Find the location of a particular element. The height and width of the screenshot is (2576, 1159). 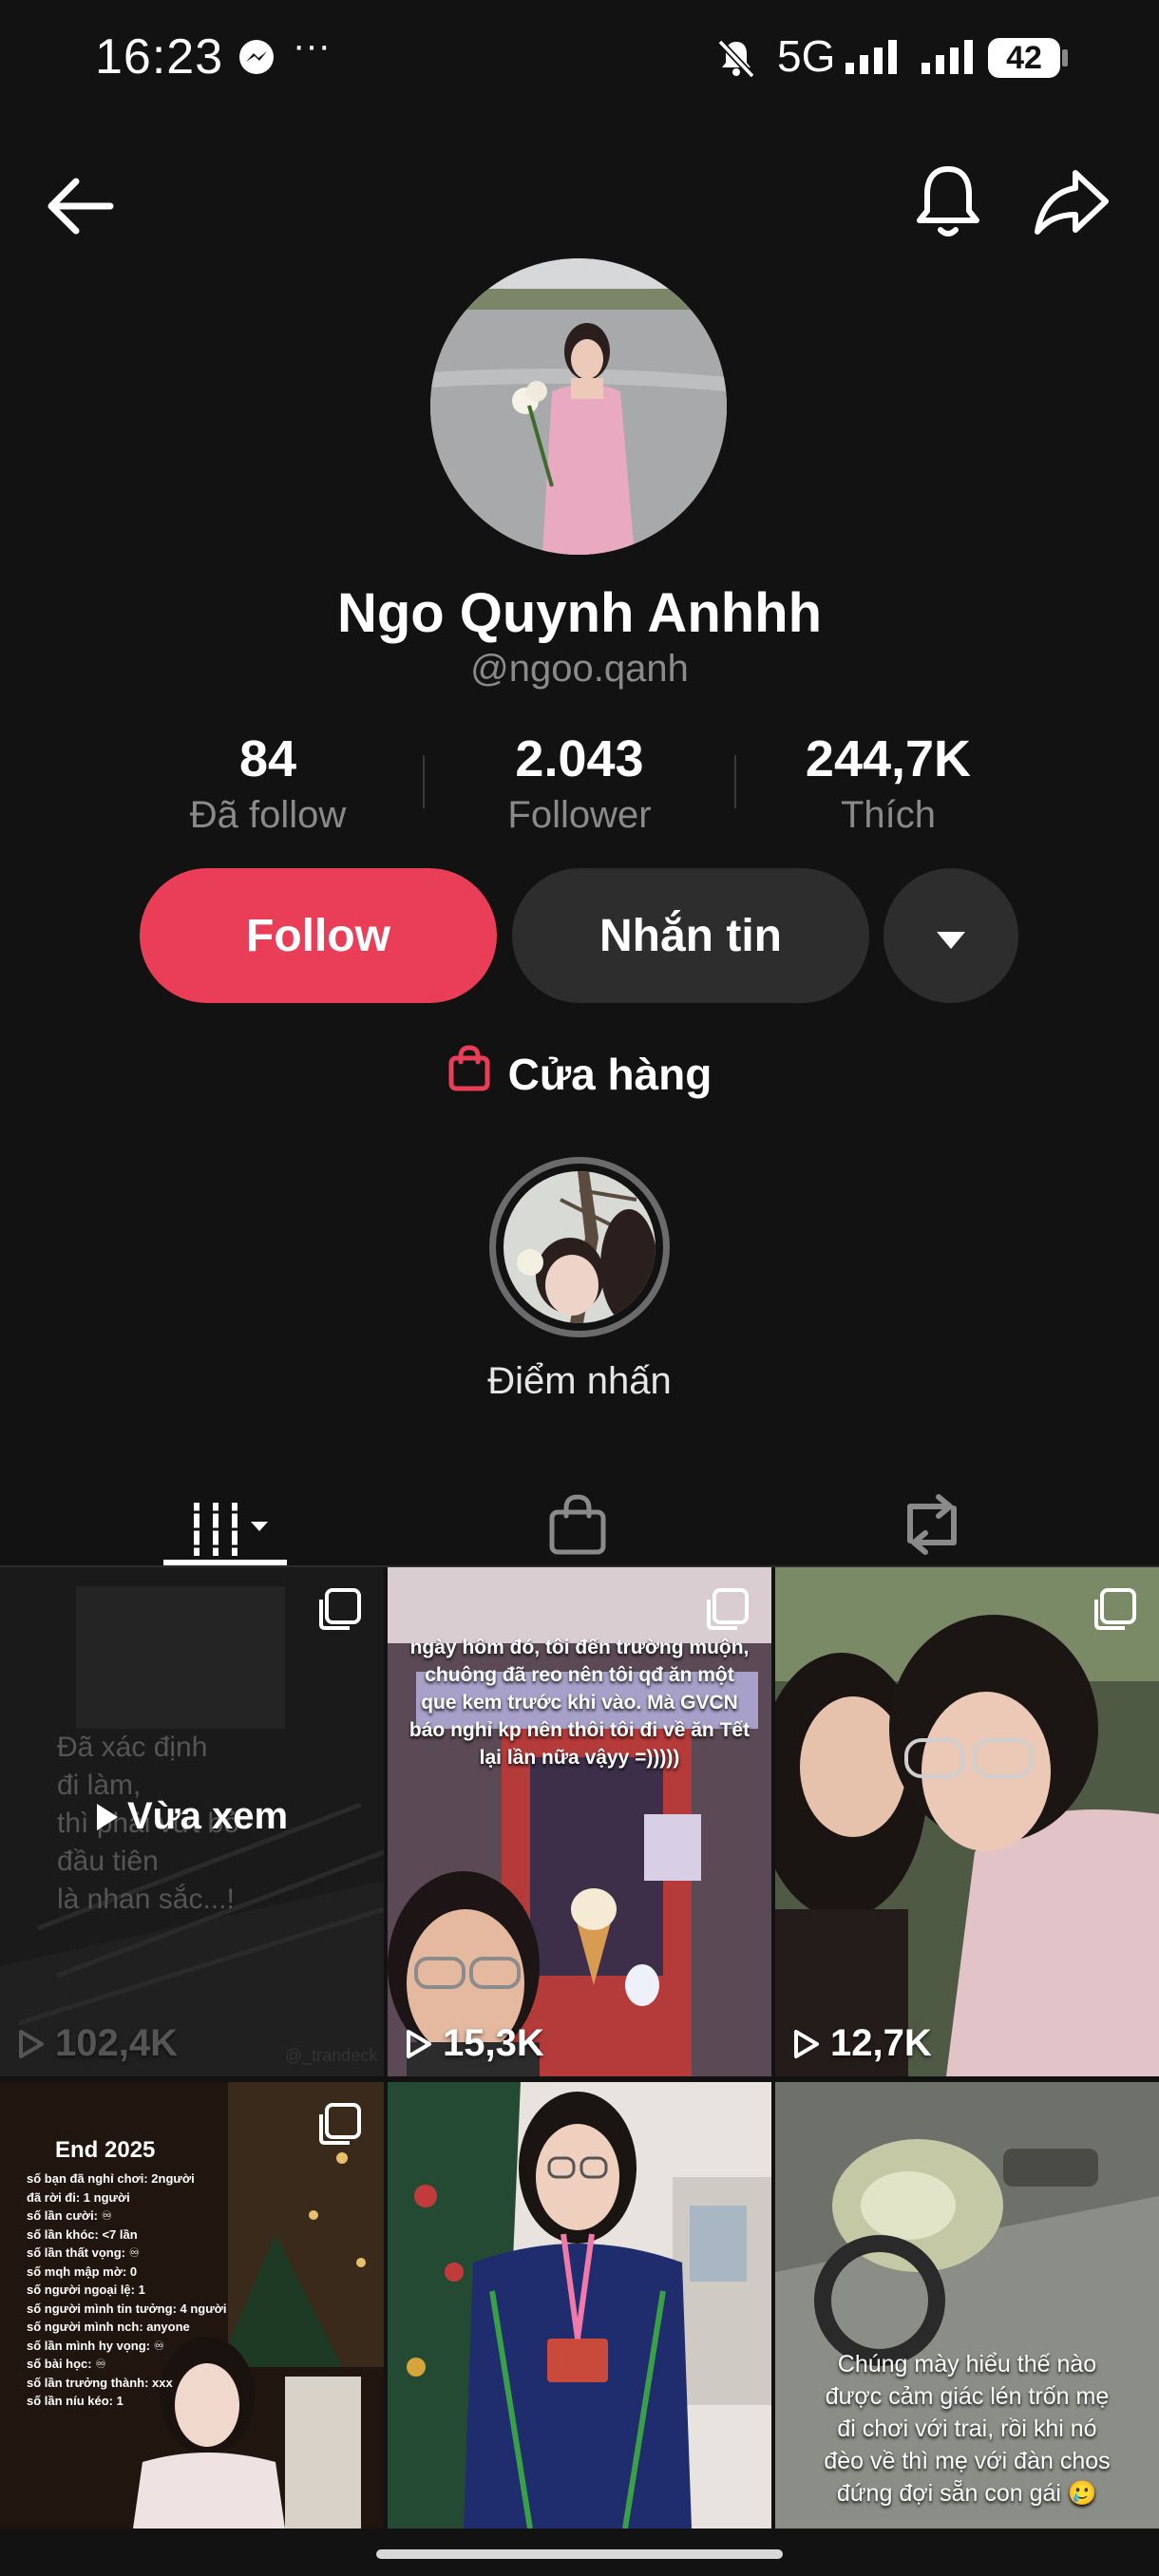

battery-icon: 42 is located at coordinates (1024, 58).